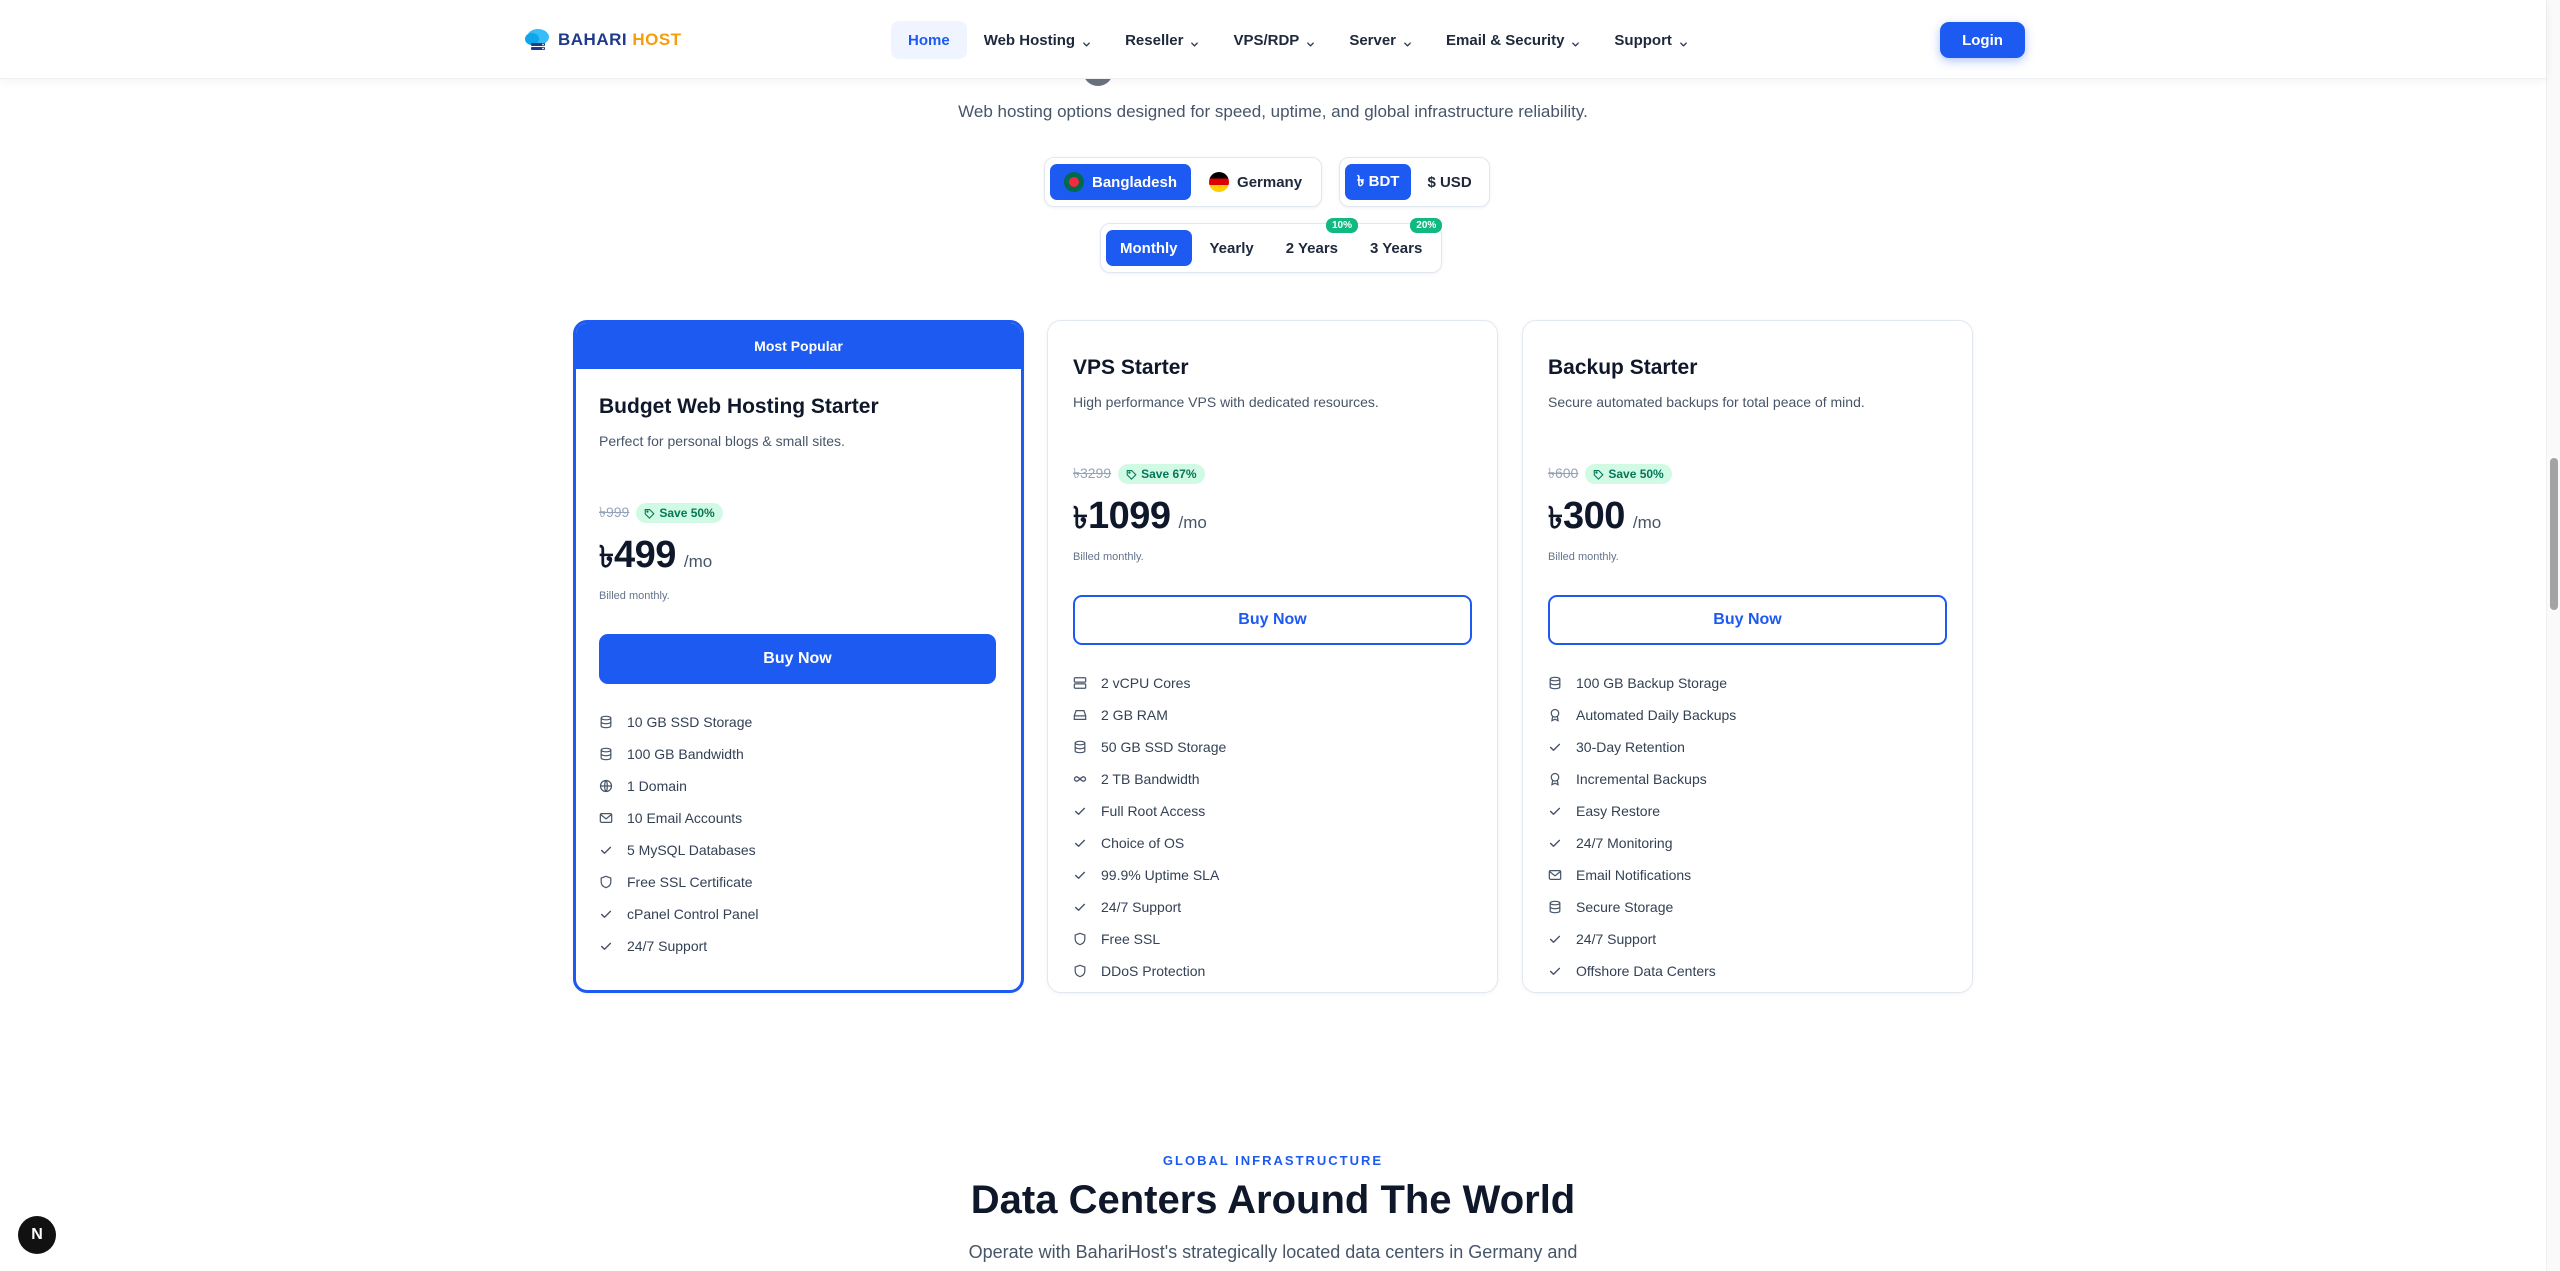 The image size is (2560, 1271). Describe the element at coordinates (1747, 811) in the screenshot. I see `feature-item: Easy Restore` at that location.